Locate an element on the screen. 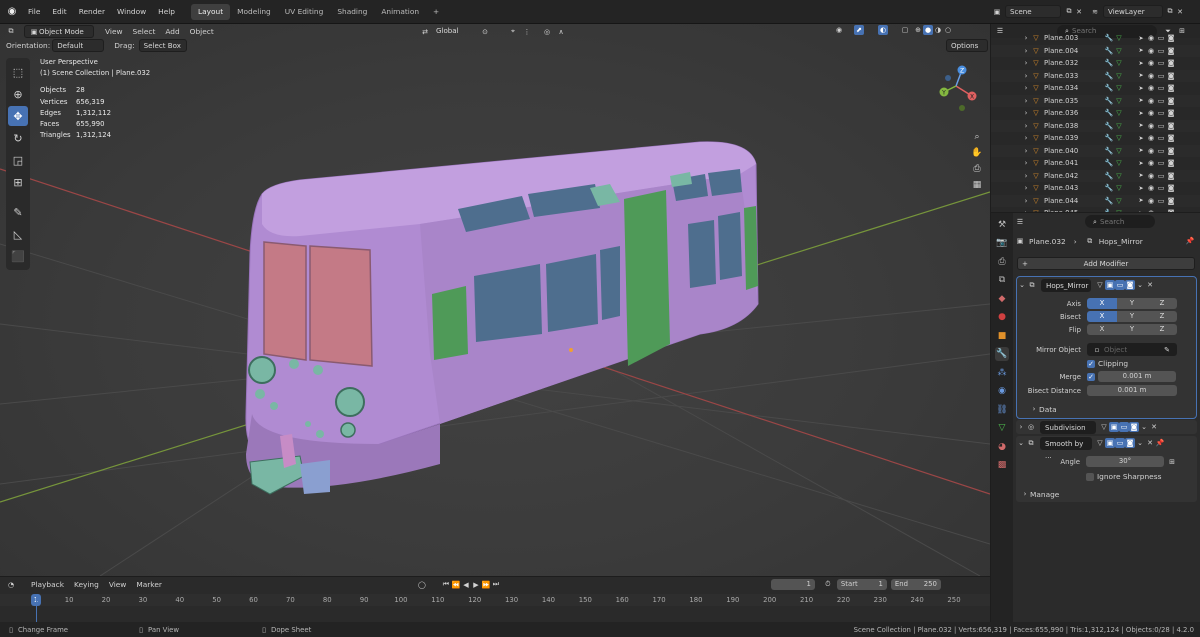 This screenshot has height=637, width=1200. transform-orientation-selector: Global is located at coordinates (454, 31).